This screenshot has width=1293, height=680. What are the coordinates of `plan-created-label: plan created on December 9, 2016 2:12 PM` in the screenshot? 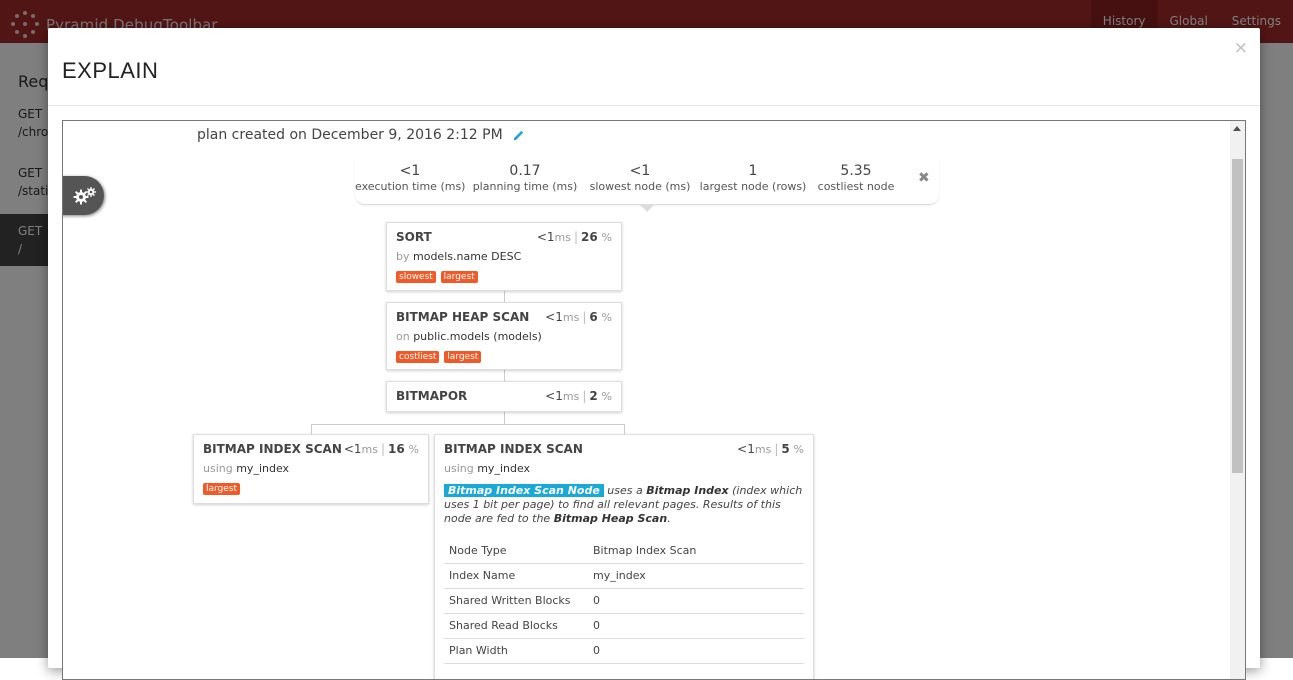 It's located at (350, 135).